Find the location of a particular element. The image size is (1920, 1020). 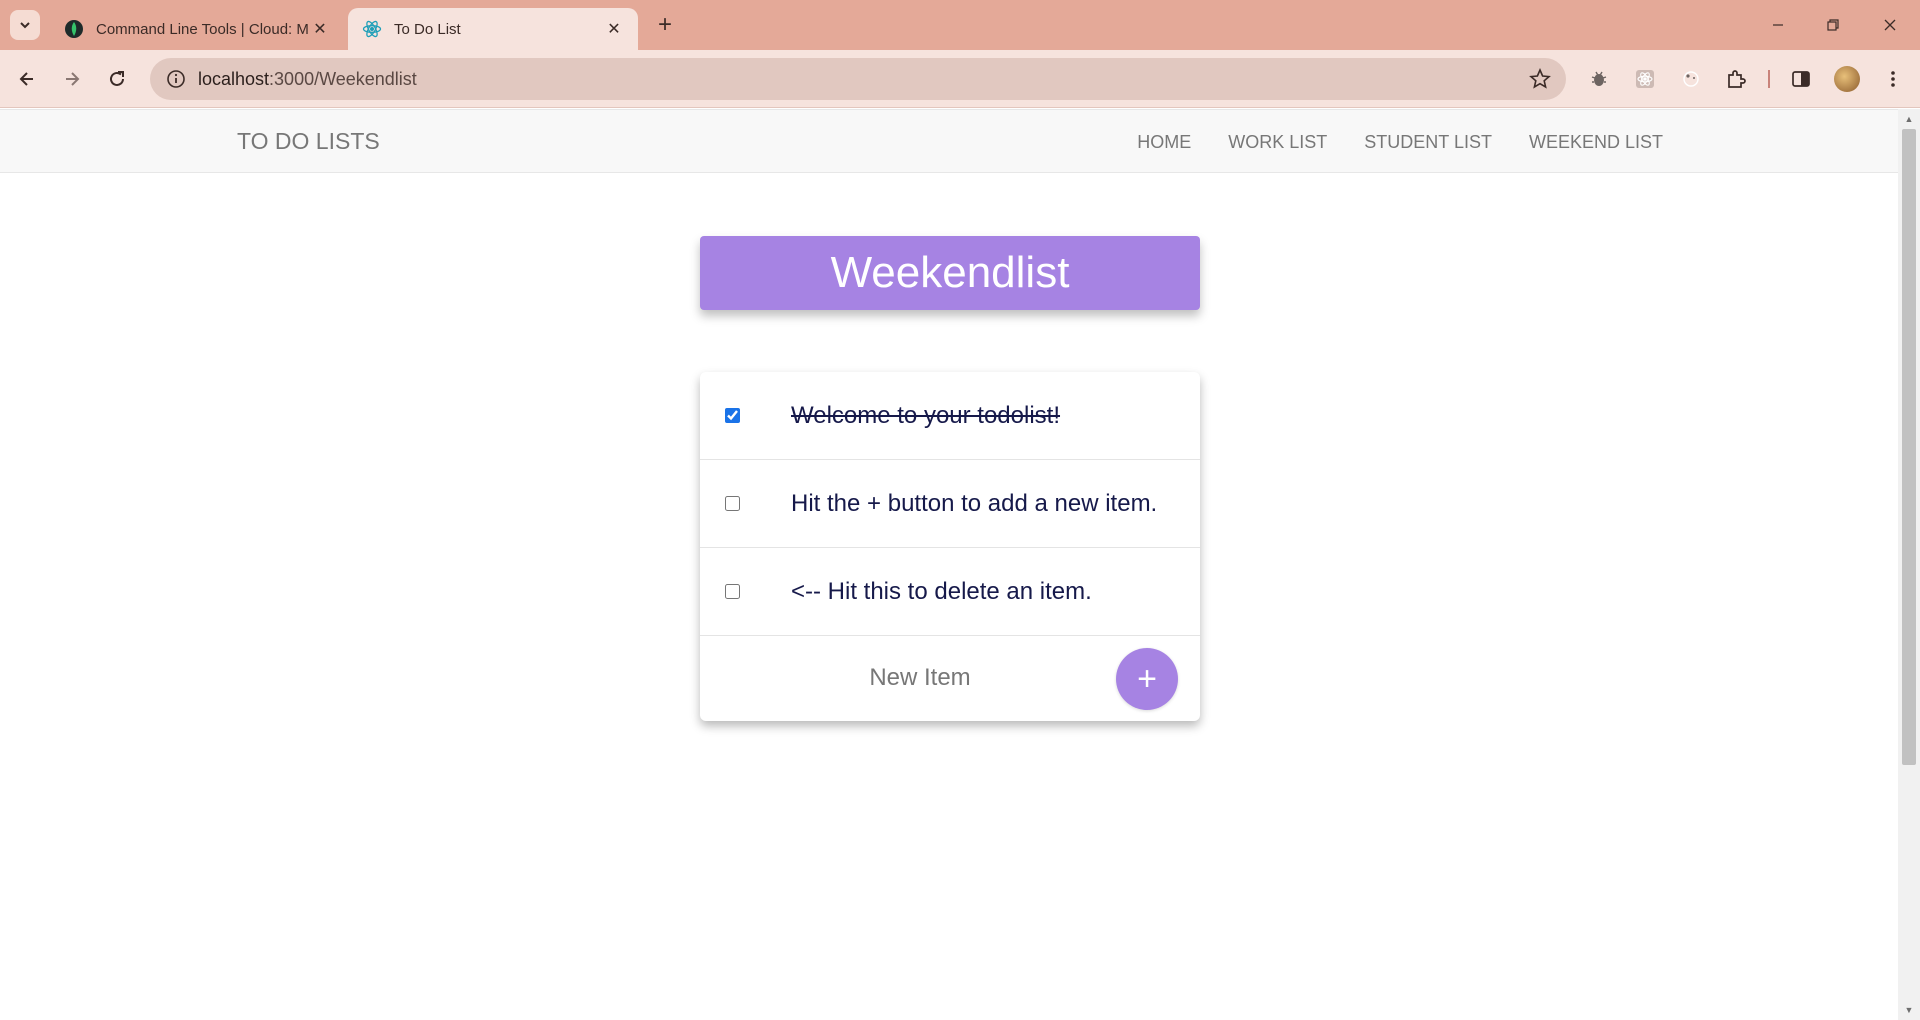

scroll-down-arrow-icon: ▼ is located at coordinates (1909, 1010).